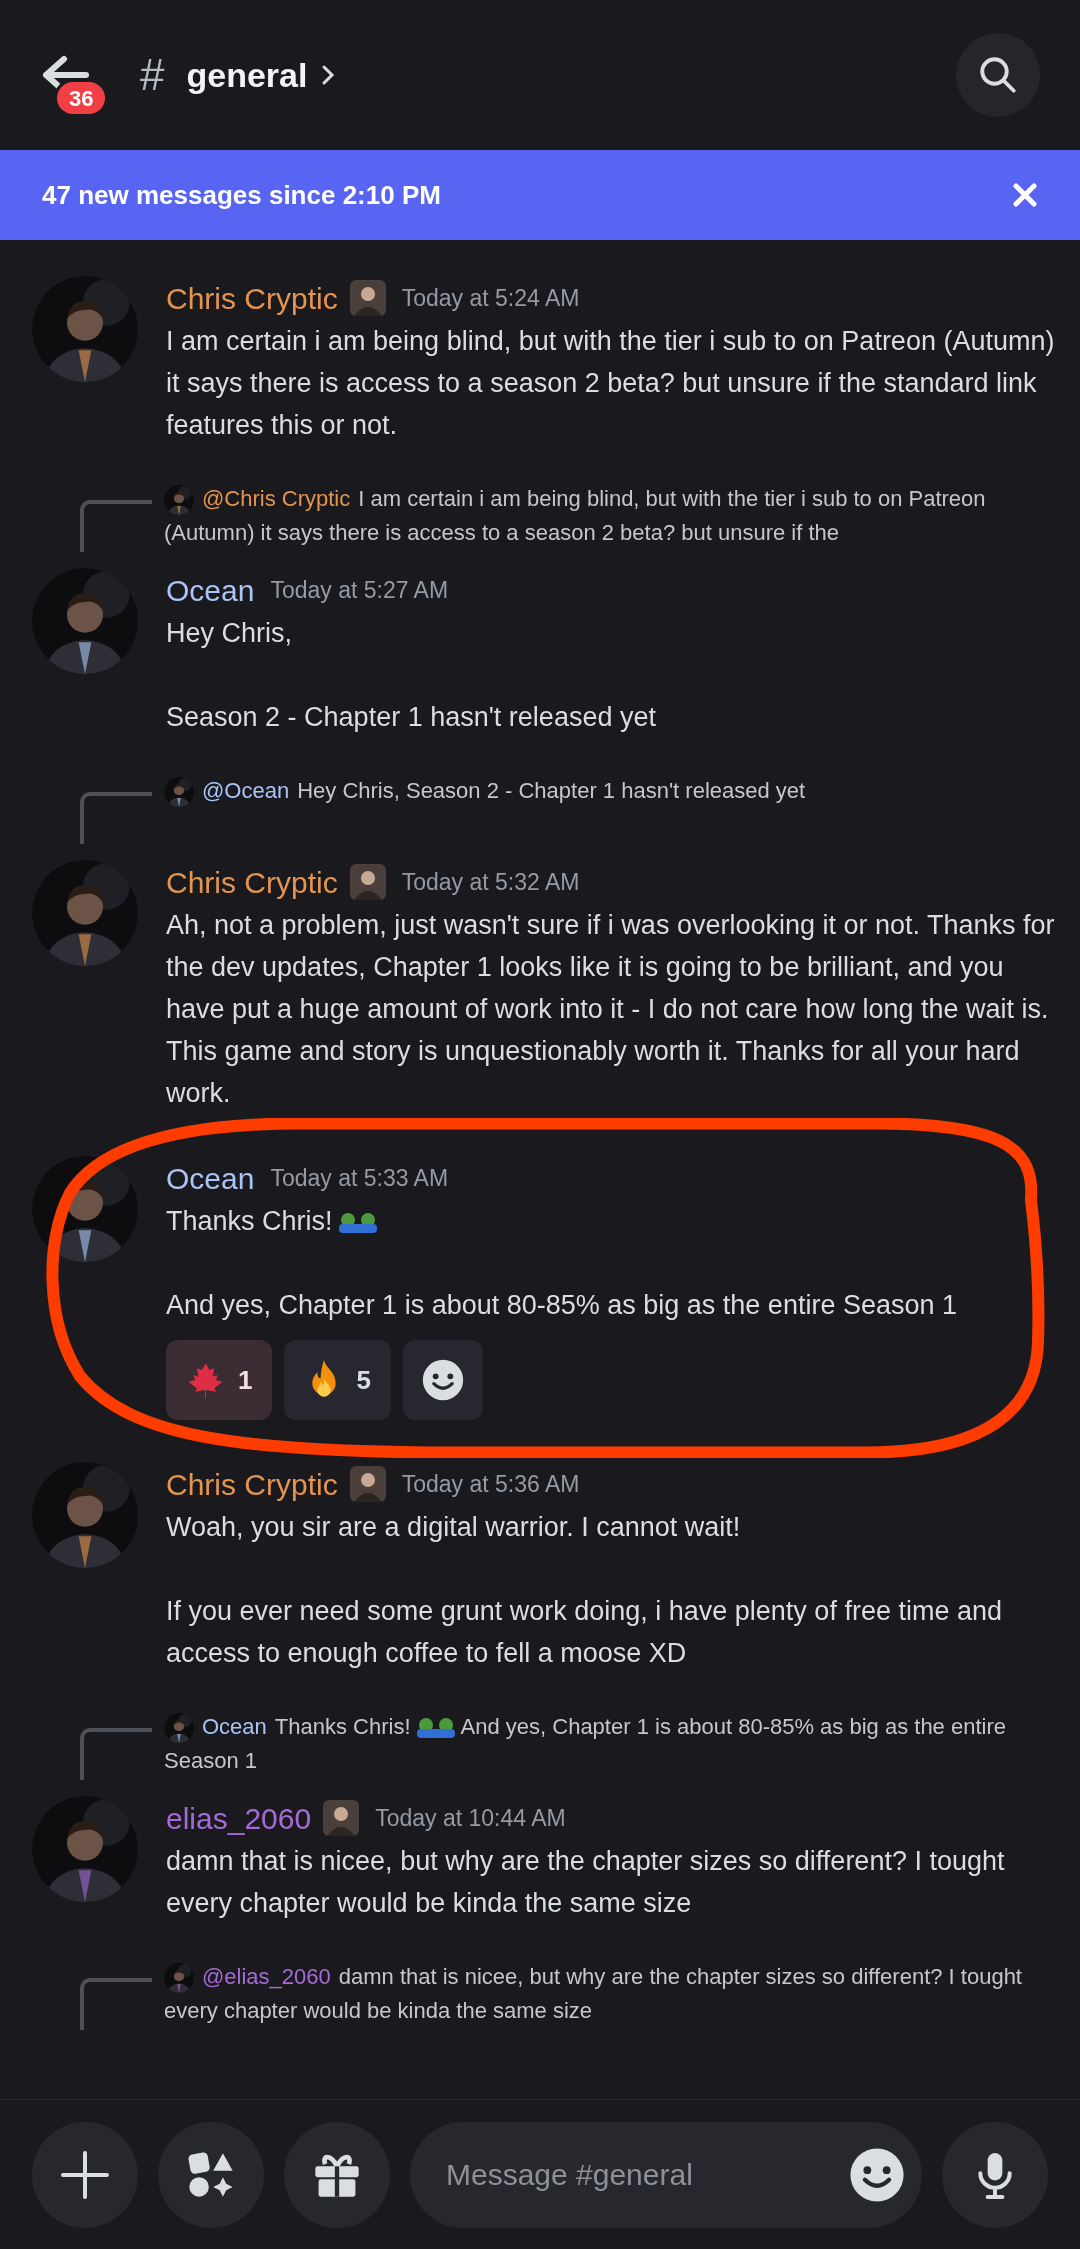 The height and width of the screenshot is (2249, 1080). I want to click on timestamp: Today at 5:27 AM, so click(359, 590).